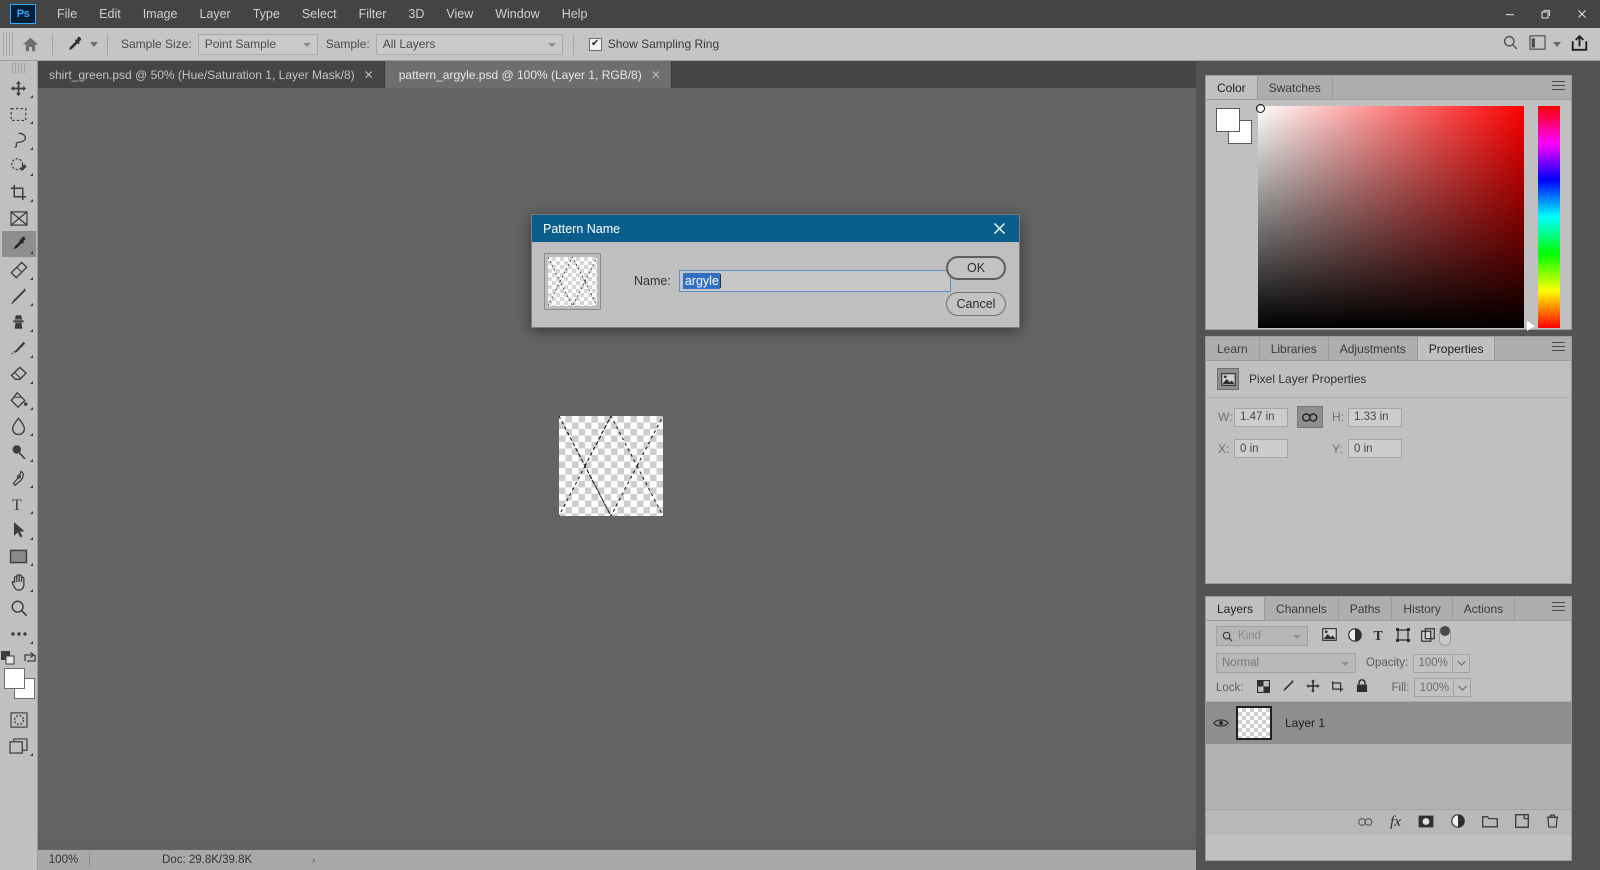  What do you see at coordinates (1261, 417) in the screenshot?
I see `width-field: 1.47 in` at bounding box center [1261, 417].